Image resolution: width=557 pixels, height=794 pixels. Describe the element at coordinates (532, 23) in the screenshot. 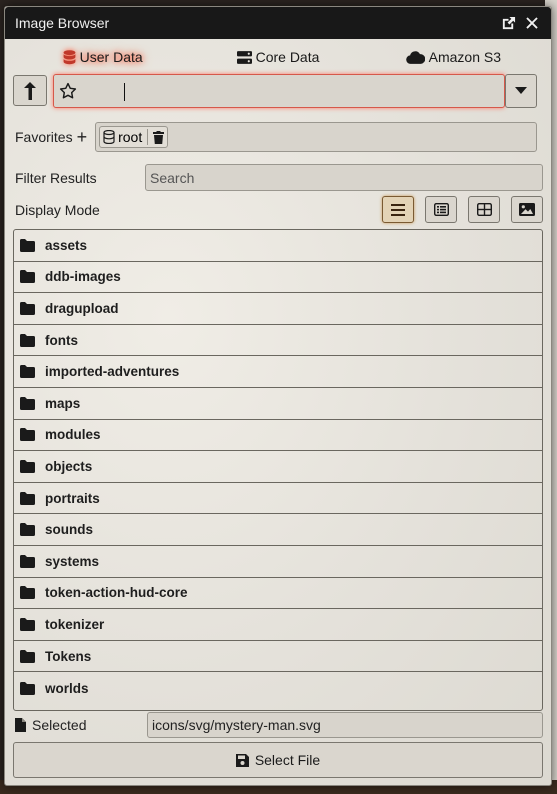

I see `close-icon` at that location.